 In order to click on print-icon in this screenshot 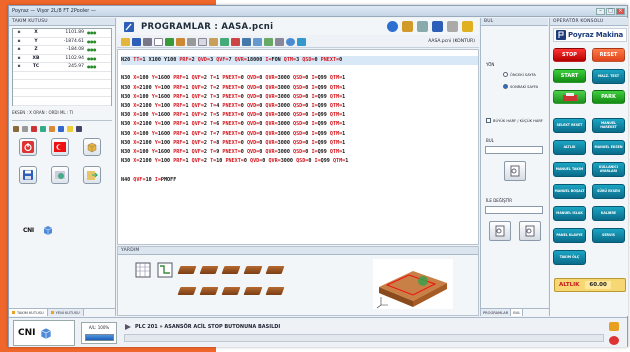, I will do `click(147, 41)`.